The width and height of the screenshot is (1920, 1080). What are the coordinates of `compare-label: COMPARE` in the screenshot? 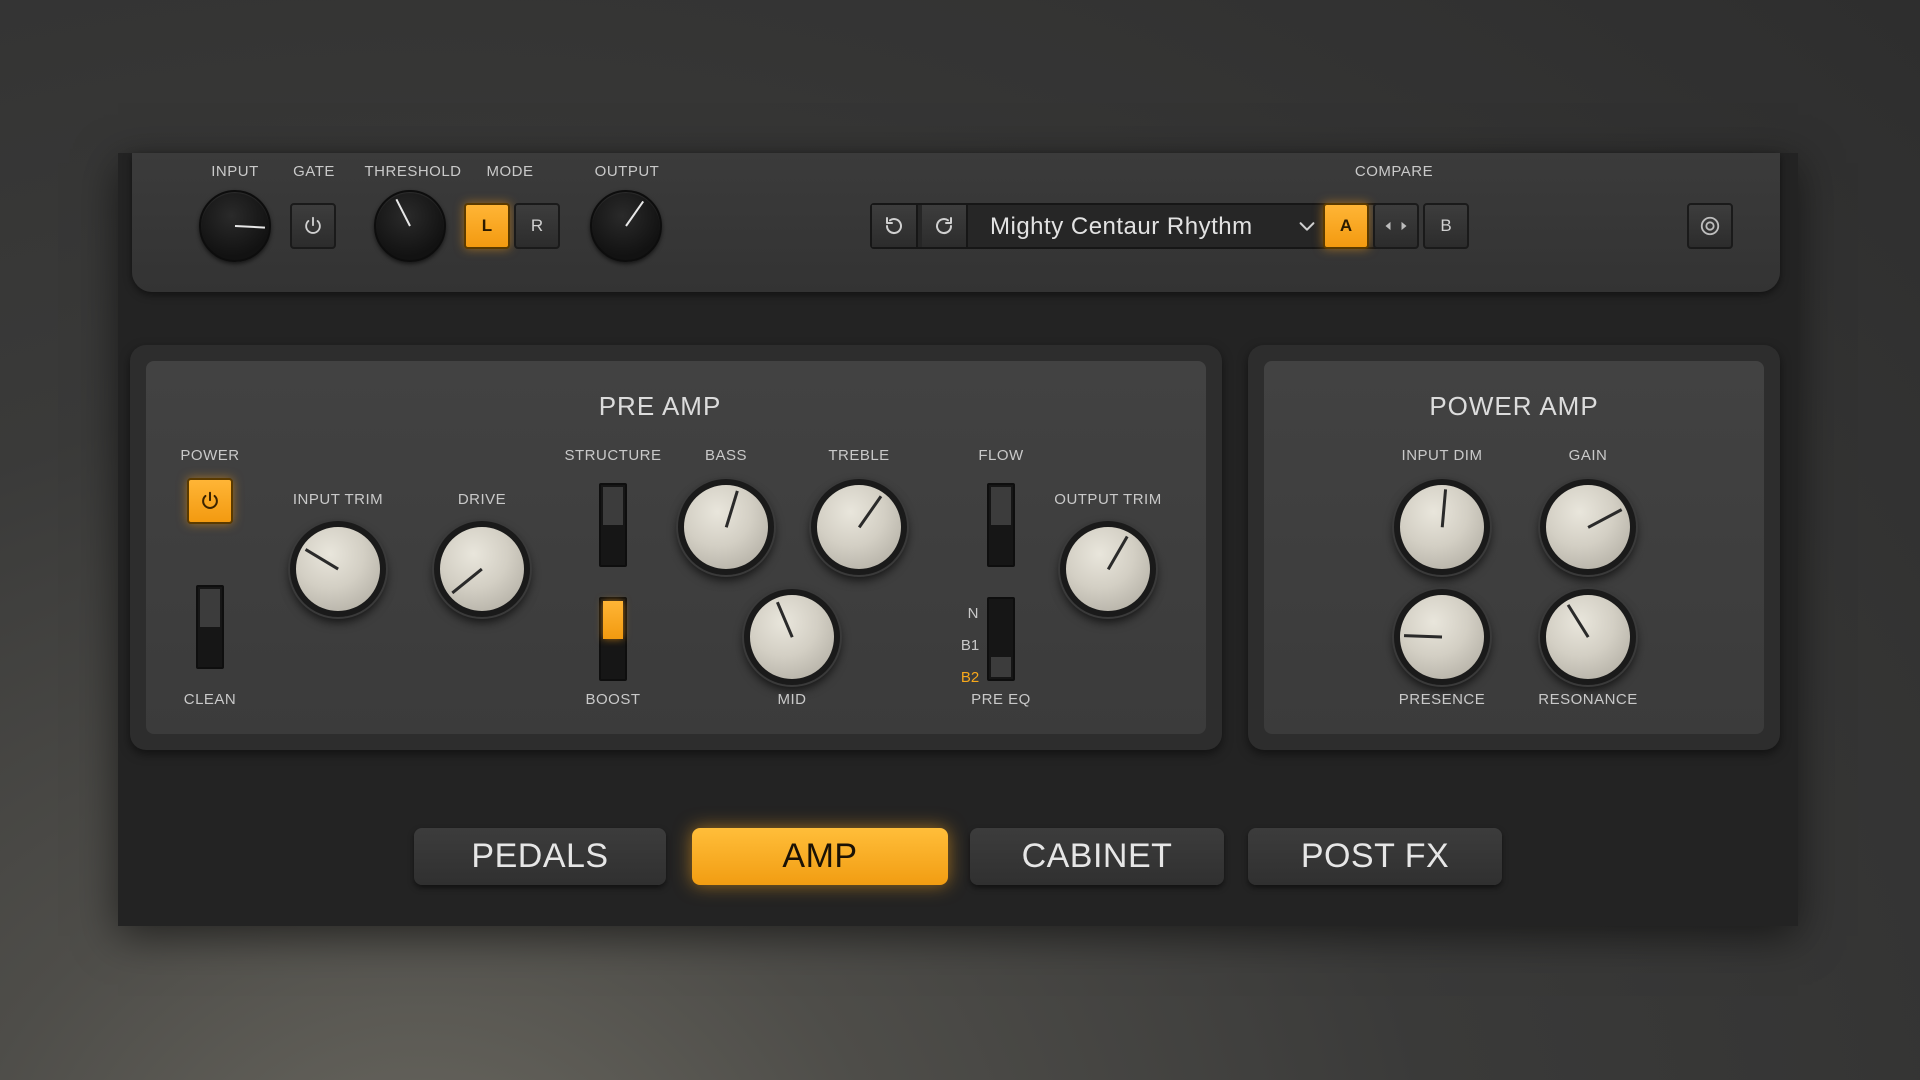 It's located at (1394, 171).